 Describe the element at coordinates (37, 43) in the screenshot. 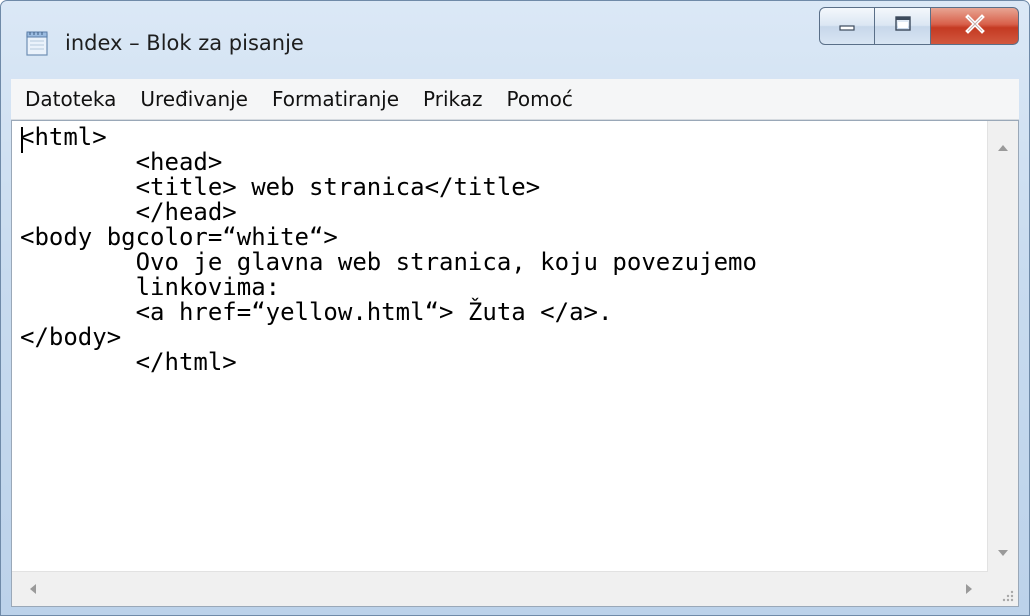

I see `notepad-icon` at that location.